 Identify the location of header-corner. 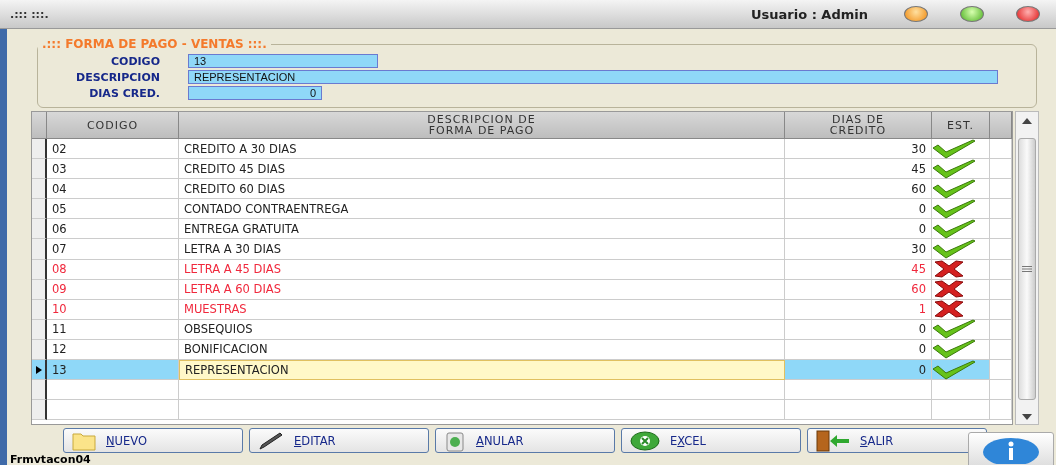
(39, 125).